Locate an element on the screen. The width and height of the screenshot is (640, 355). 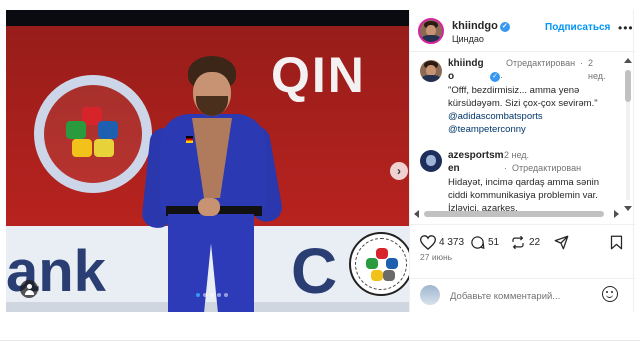
scroll-thumb-horizontal is located at coordinates (514, 214).